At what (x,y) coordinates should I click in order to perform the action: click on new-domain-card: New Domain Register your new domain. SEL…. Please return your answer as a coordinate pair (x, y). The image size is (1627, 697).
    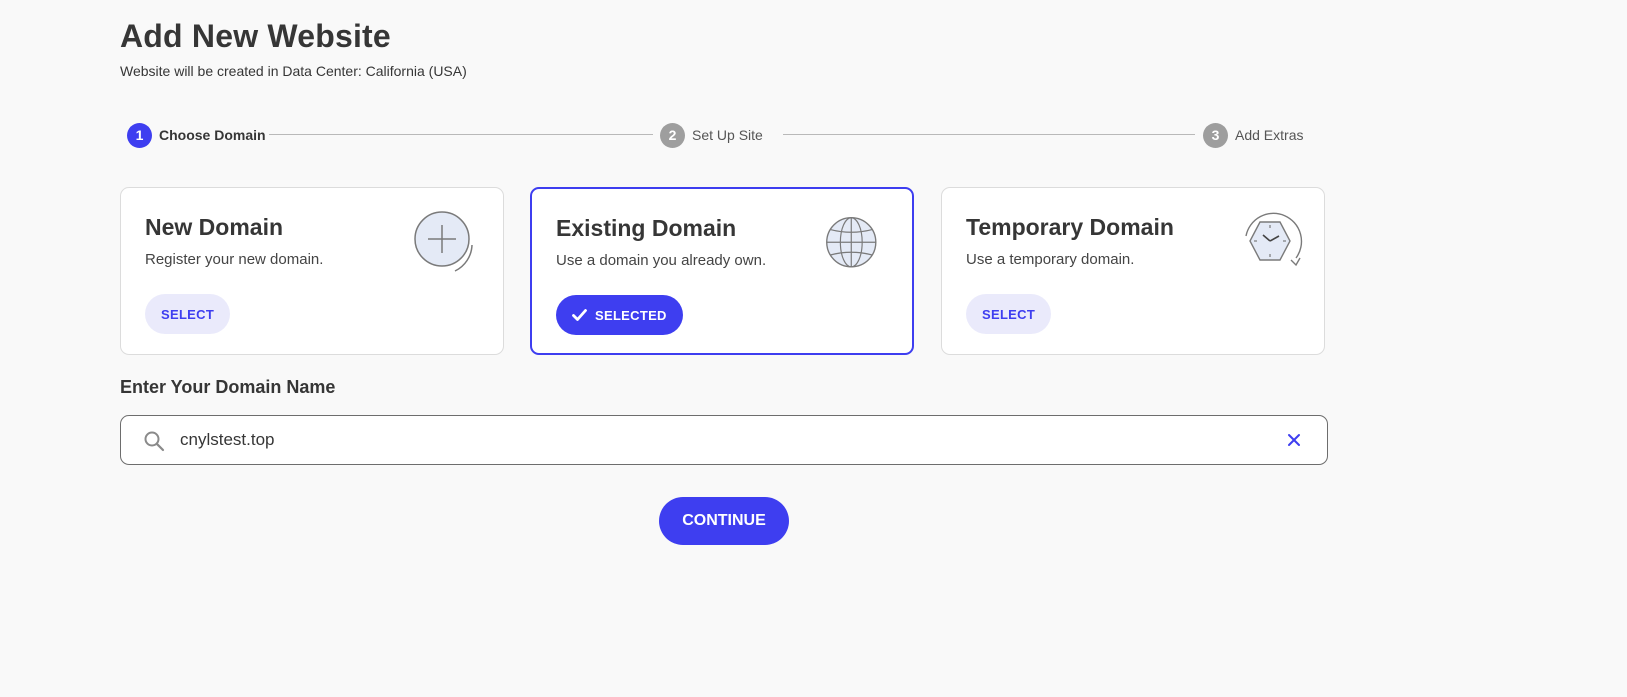
    Looking at the image, I should click on (312, 271).